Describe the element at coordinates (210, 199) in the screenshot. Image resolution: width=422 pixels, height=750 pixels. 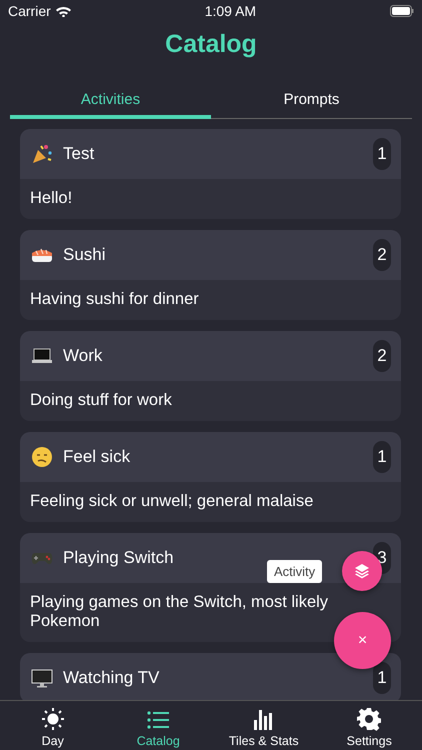
I see `activity-description: Hello!` at that location.